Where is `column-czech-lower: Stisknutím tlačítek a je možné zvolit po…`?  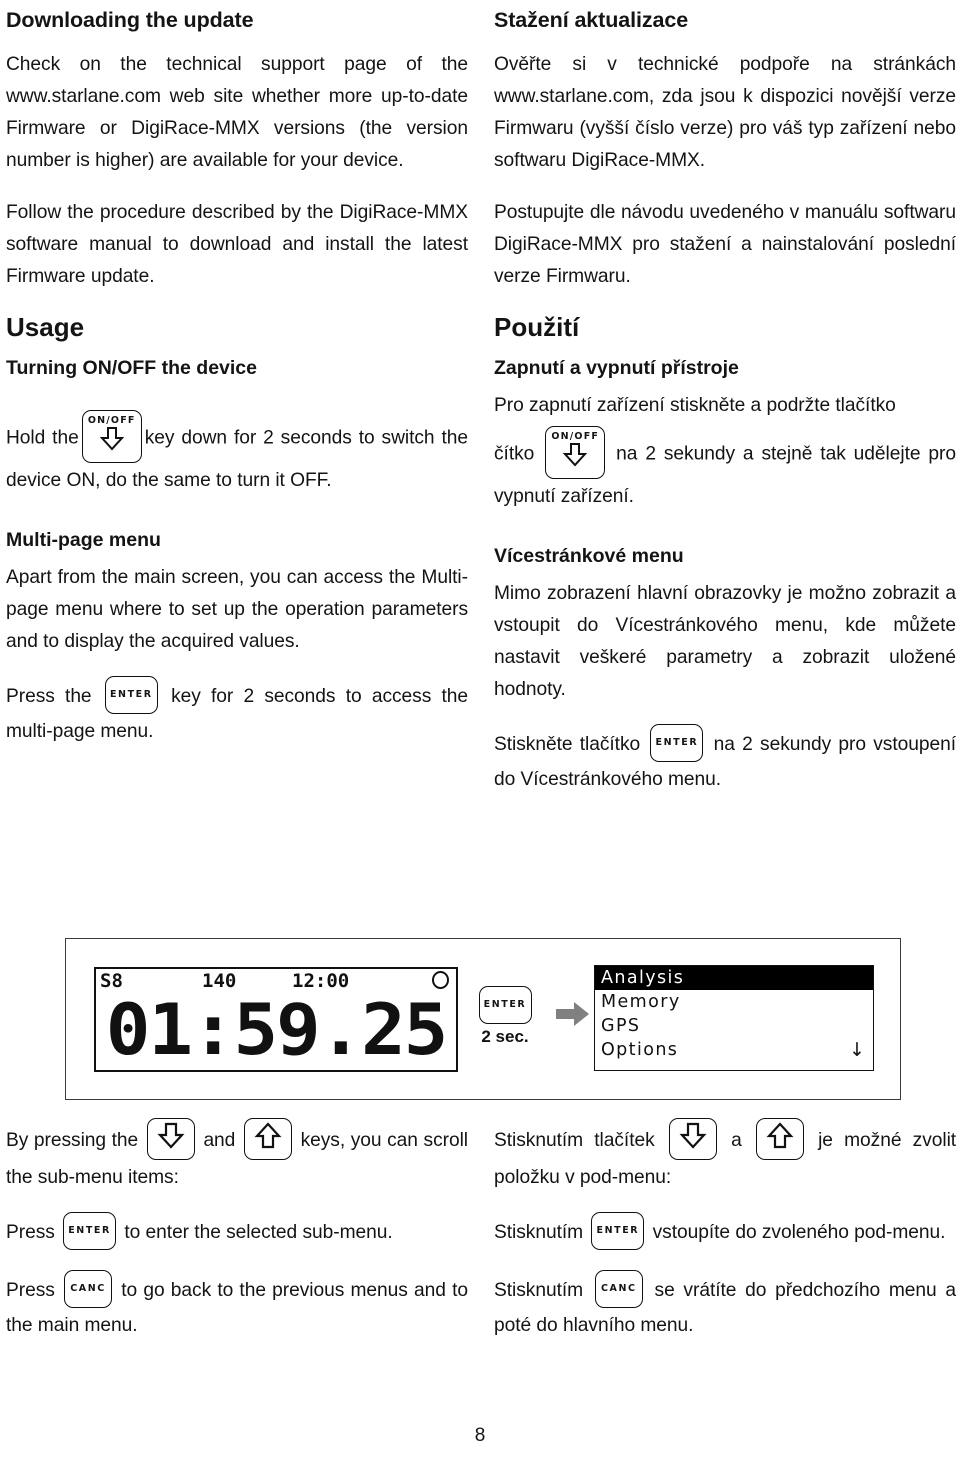 column-czech-lower: Stisknutím tlačítek a je možné zvolit po… is located at coordinates (721, 1230).